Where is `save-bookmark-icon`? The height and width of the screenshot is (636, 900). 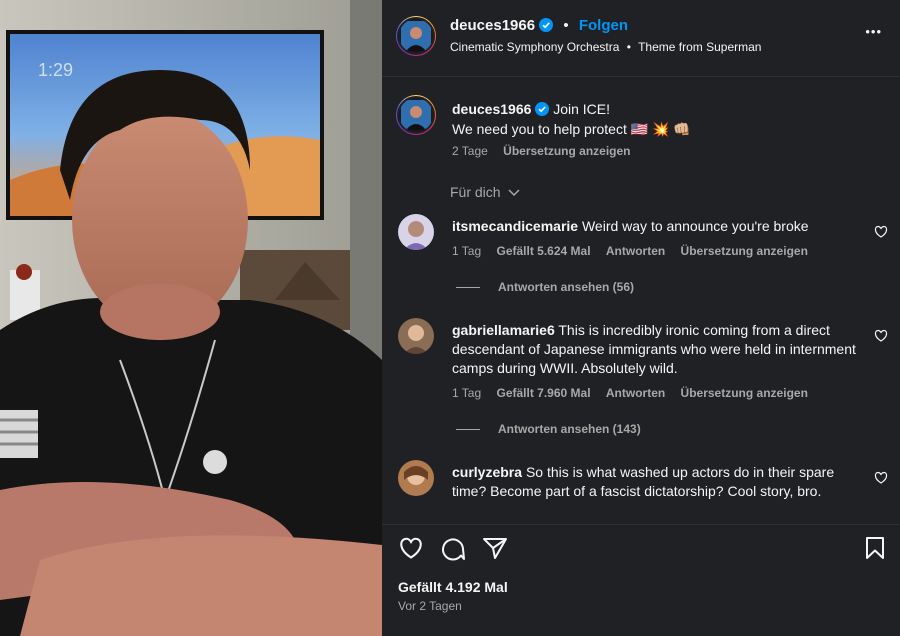
save-bookmark-icon is located at coordinates (875, 548).